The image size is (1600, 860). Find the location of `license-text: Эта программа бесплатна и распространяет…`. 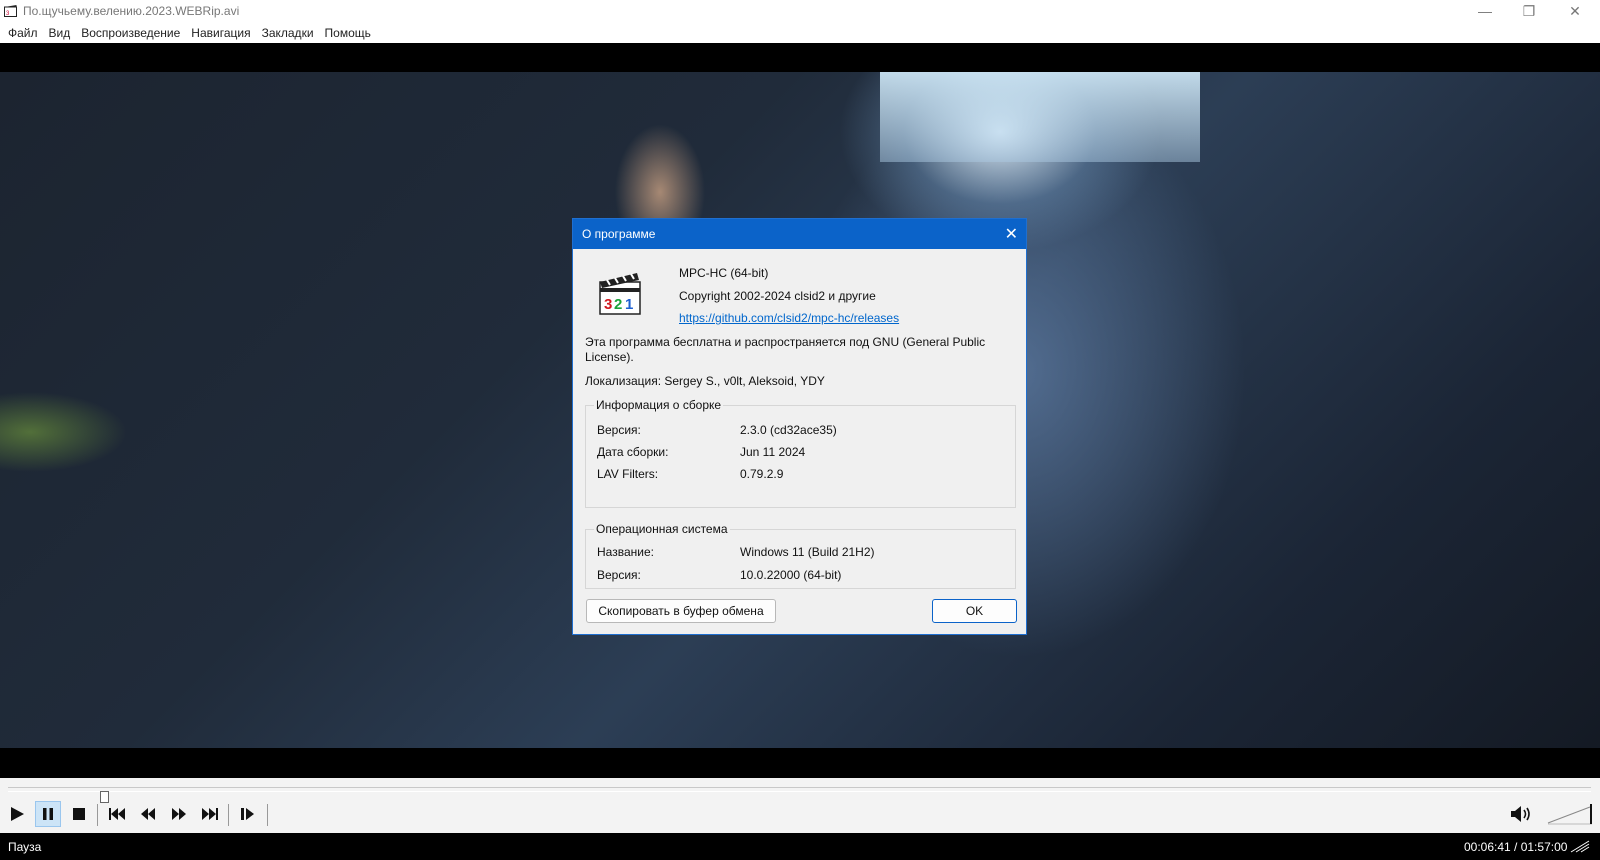

license-text: Эта программа бесплатна и распространяет… is located at coordinates (785, 349).